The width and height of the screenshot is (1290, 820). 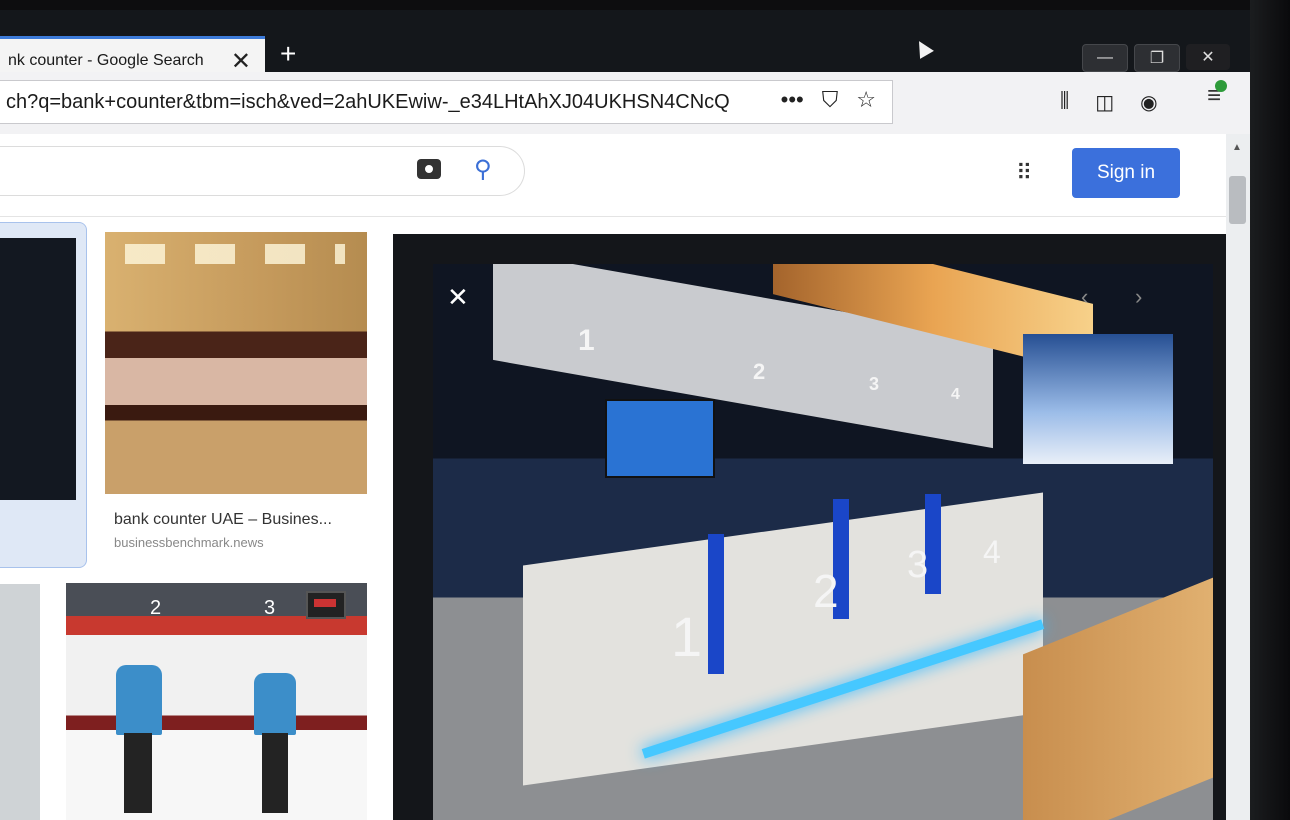 What do you see at coordinates (645, 5) in the screenshot?
I see `monitor-bezel-top` at bounding box center [645, 5].